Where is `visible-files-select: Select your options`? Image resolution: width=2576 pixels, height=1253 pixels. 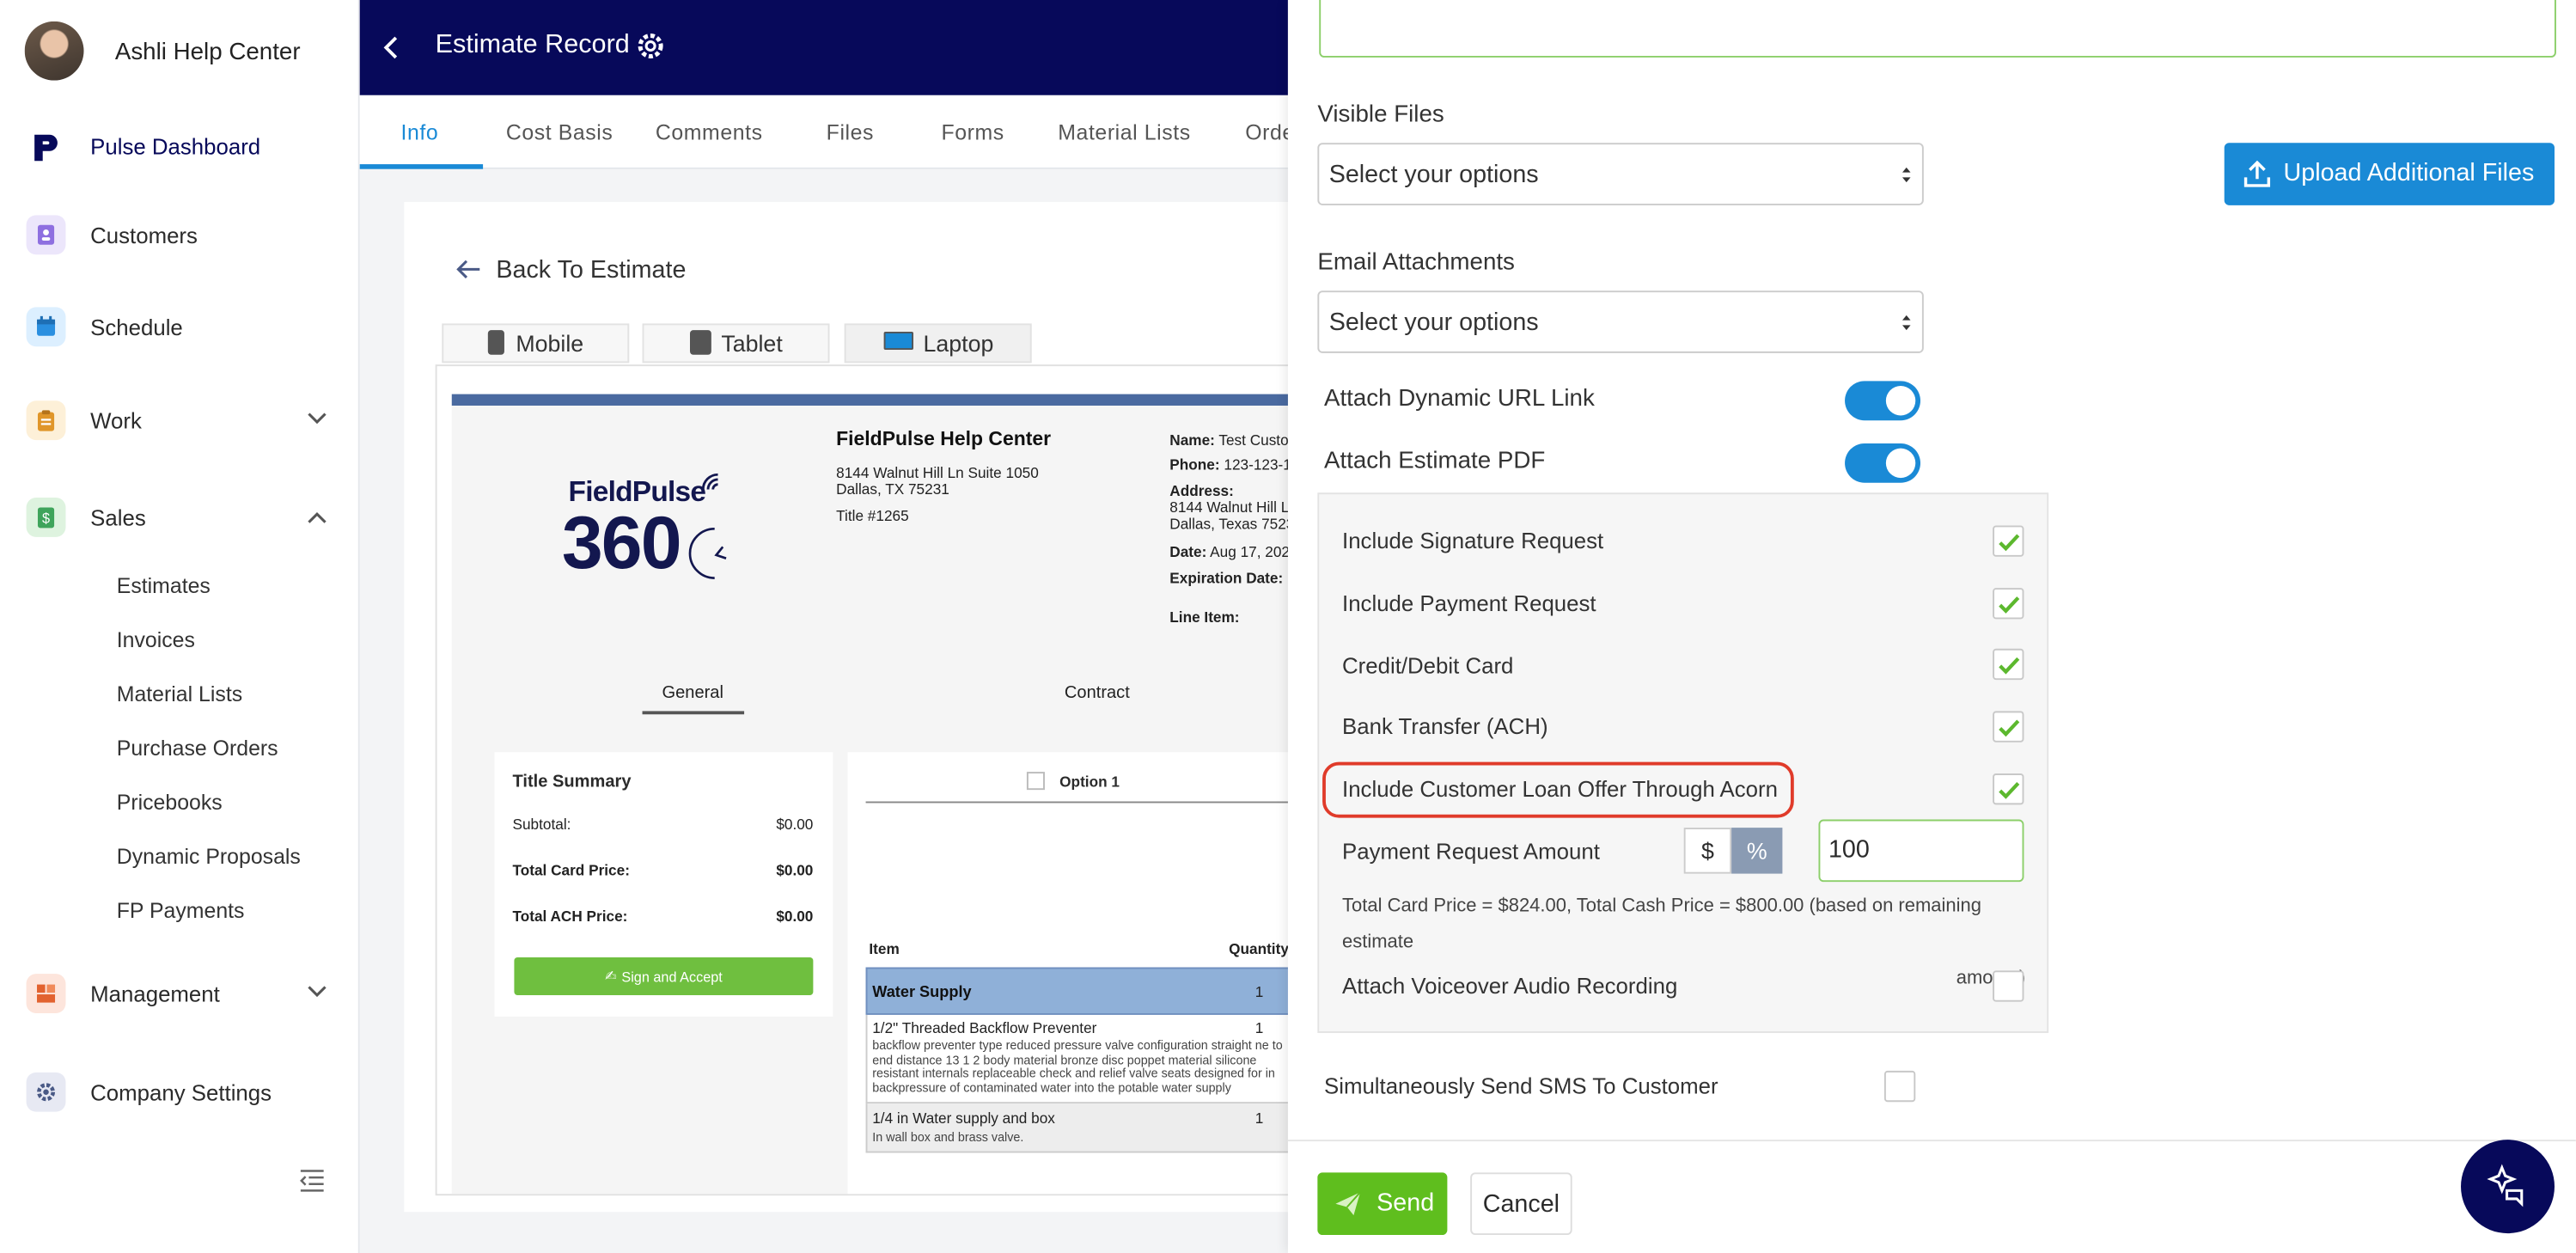 visible-files-select: Select your options is located at coordinates (1620, 174).